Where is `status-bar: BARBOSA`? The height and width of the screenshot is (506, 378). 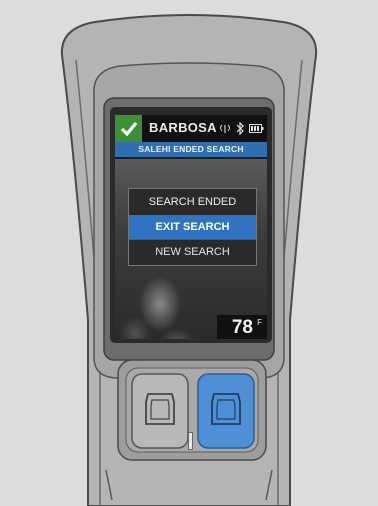
status-bar: BARBOSA is located at coordinates (191, 128).